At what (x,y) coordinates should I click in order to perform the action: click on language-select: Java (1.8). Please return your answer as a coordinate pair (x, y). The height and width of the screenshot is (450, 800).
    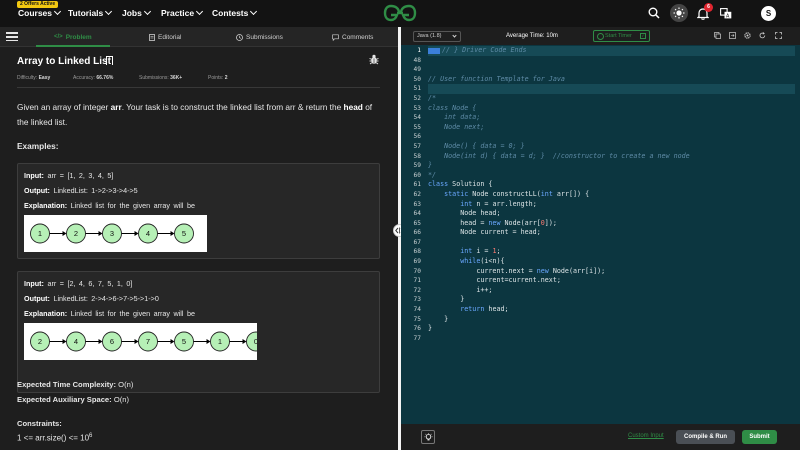
    Looking at the image, I should click on (437, 36).